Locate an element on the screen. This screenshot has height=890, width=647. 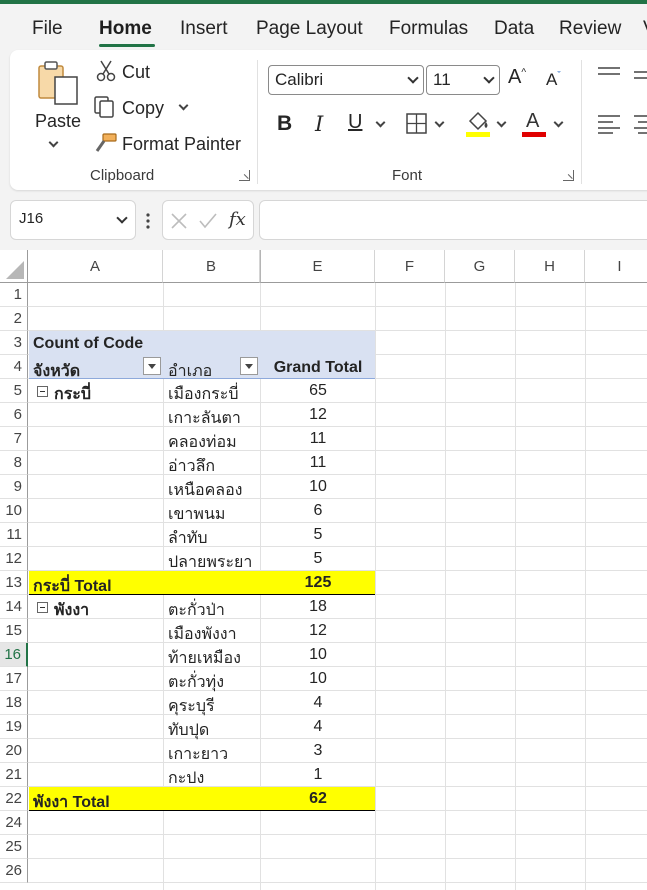
paste-options-chevron-icon is located at coordinates (53, 142).